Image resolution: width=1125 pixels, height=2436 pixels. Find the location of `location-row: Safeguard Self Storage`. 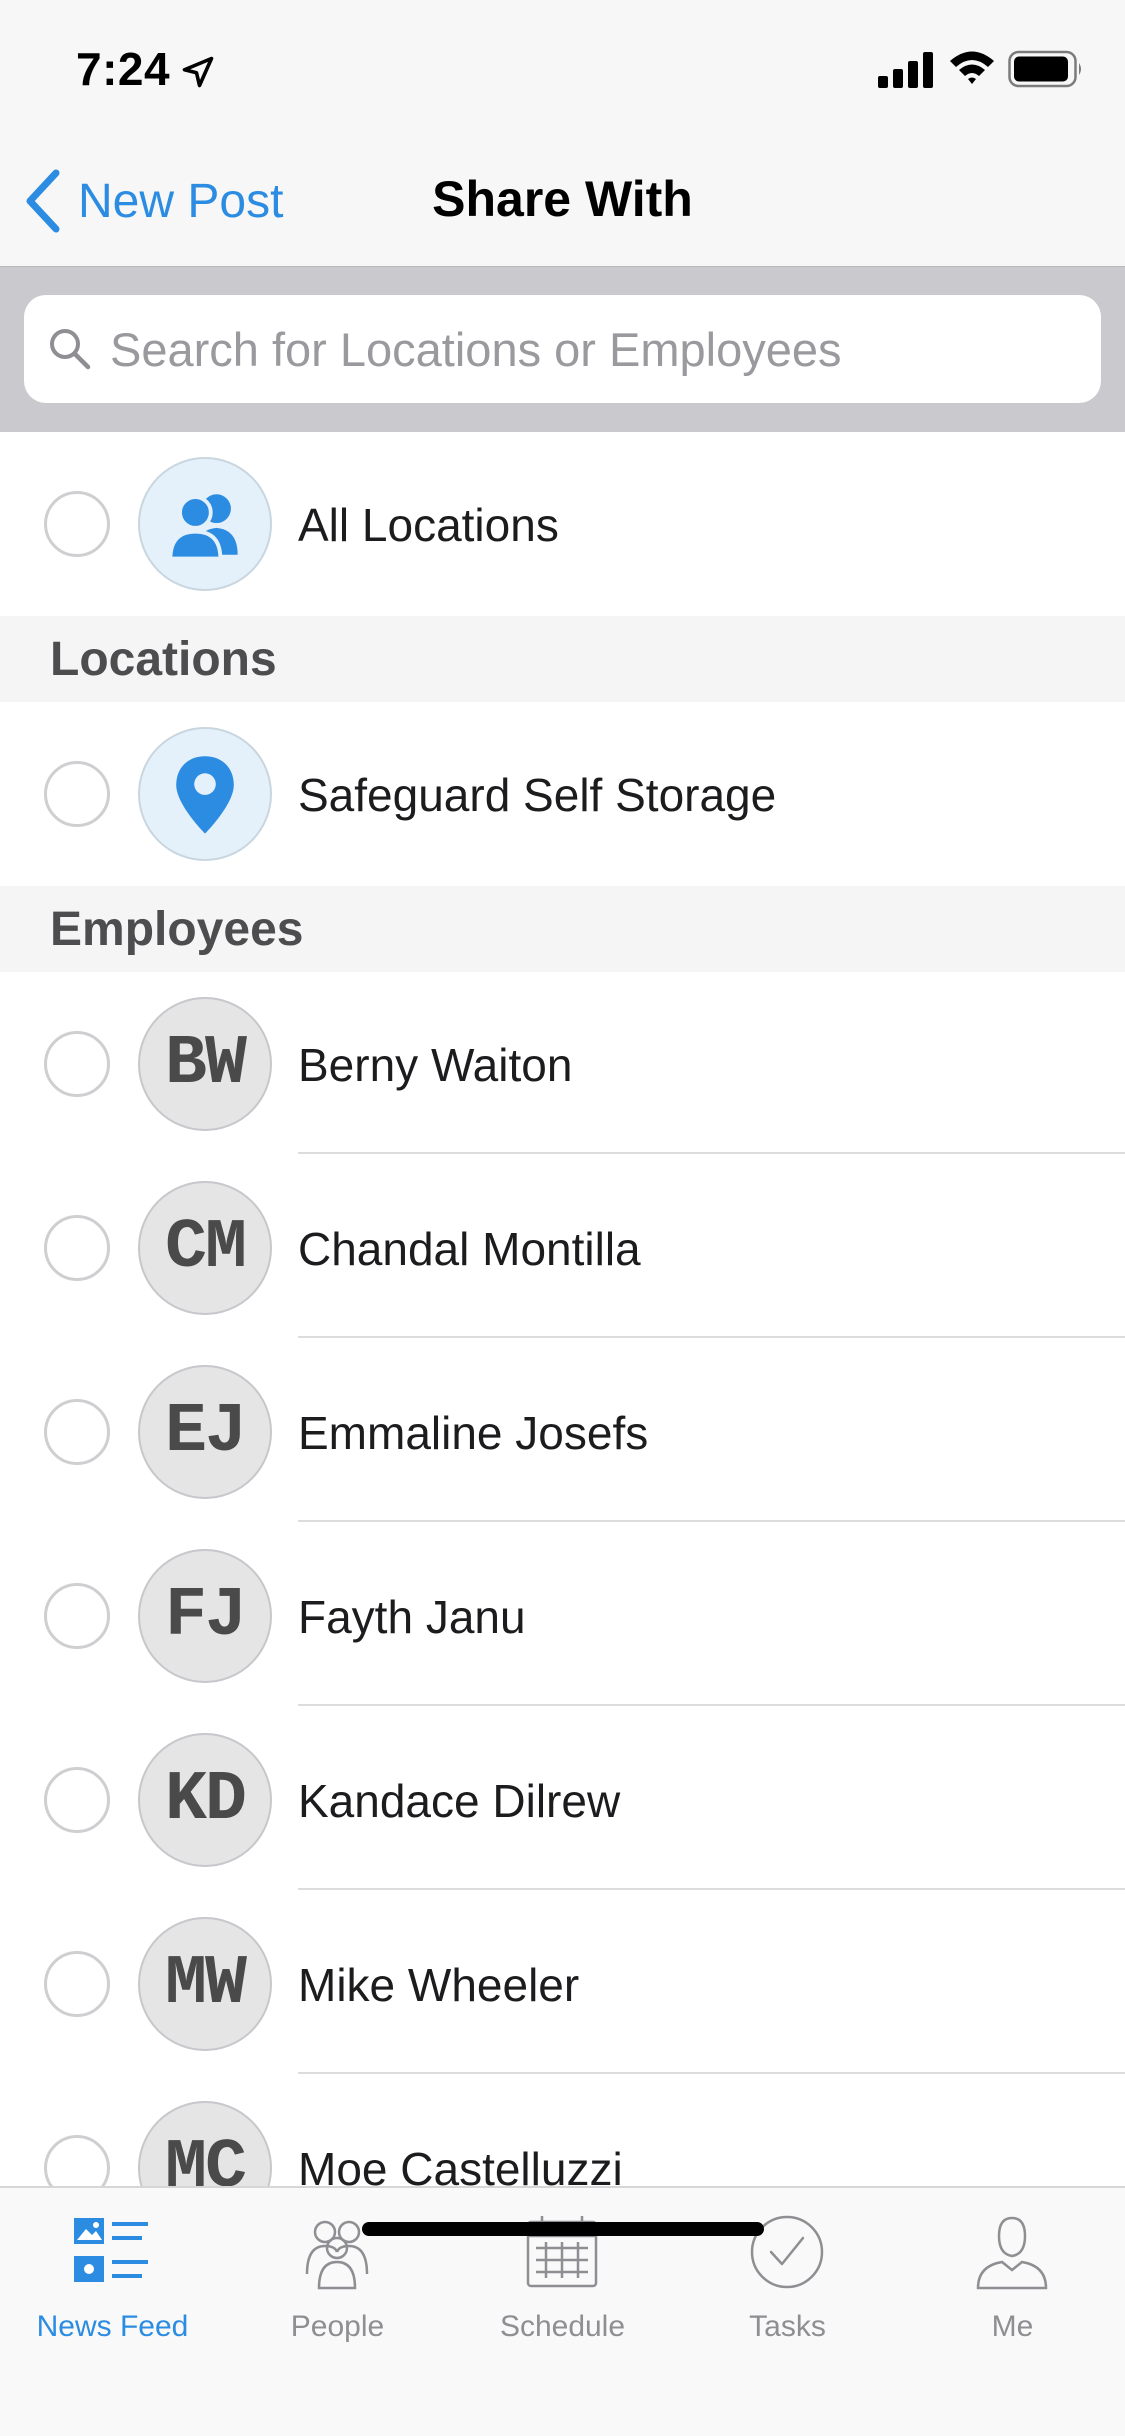

location-row: Safeguard Self Storage is located at coordinates (562, 794).